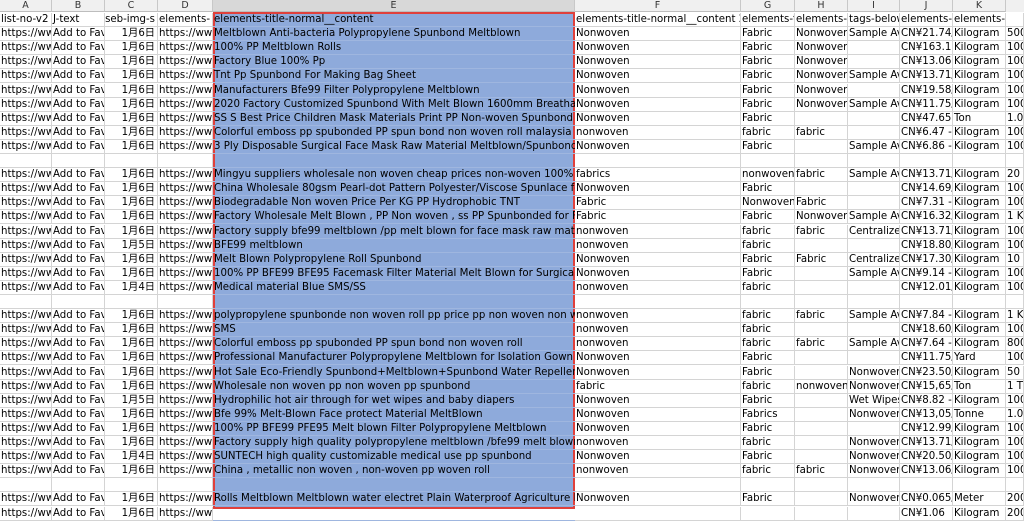 The image size is (1024, 521). What do you see at coordinates (926, 273) in the screenshot?
I see `cell-col-j: CN¥9.14 -` at bounding box center [926, 273].